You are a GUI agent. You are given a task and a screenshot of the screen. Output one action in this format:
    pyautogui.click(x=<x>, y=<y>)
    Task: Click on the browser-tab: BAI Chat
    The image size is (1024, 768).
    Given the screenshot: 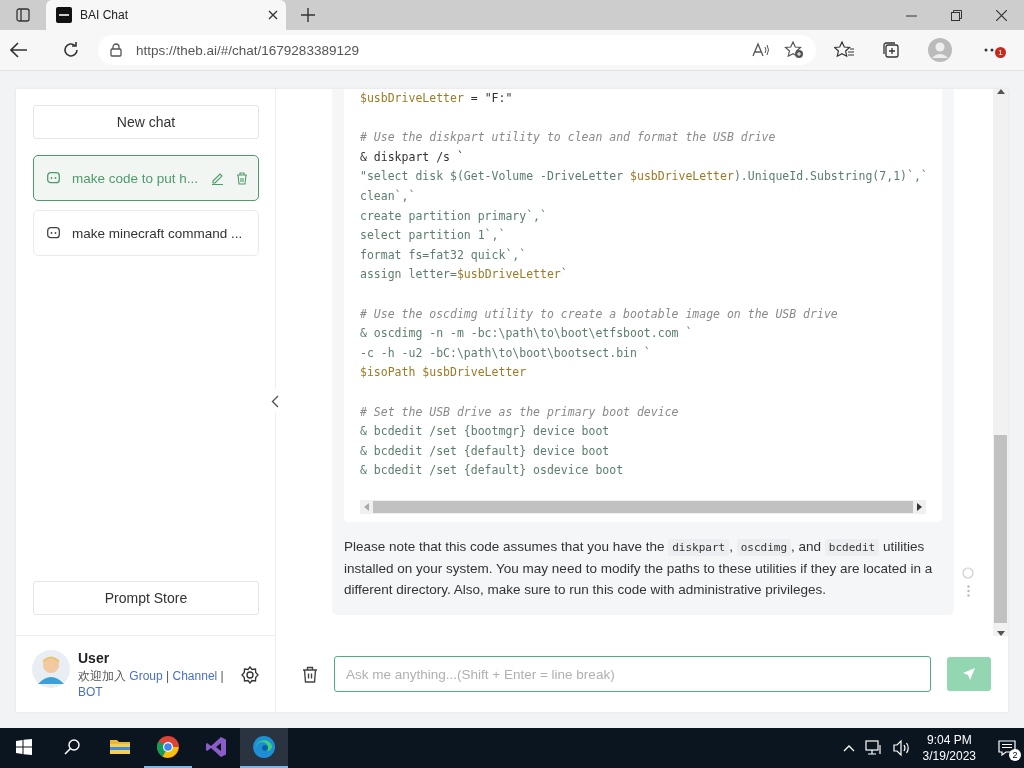 What is the action you would take?
    pyautogui.click(x=166, y=15)
    